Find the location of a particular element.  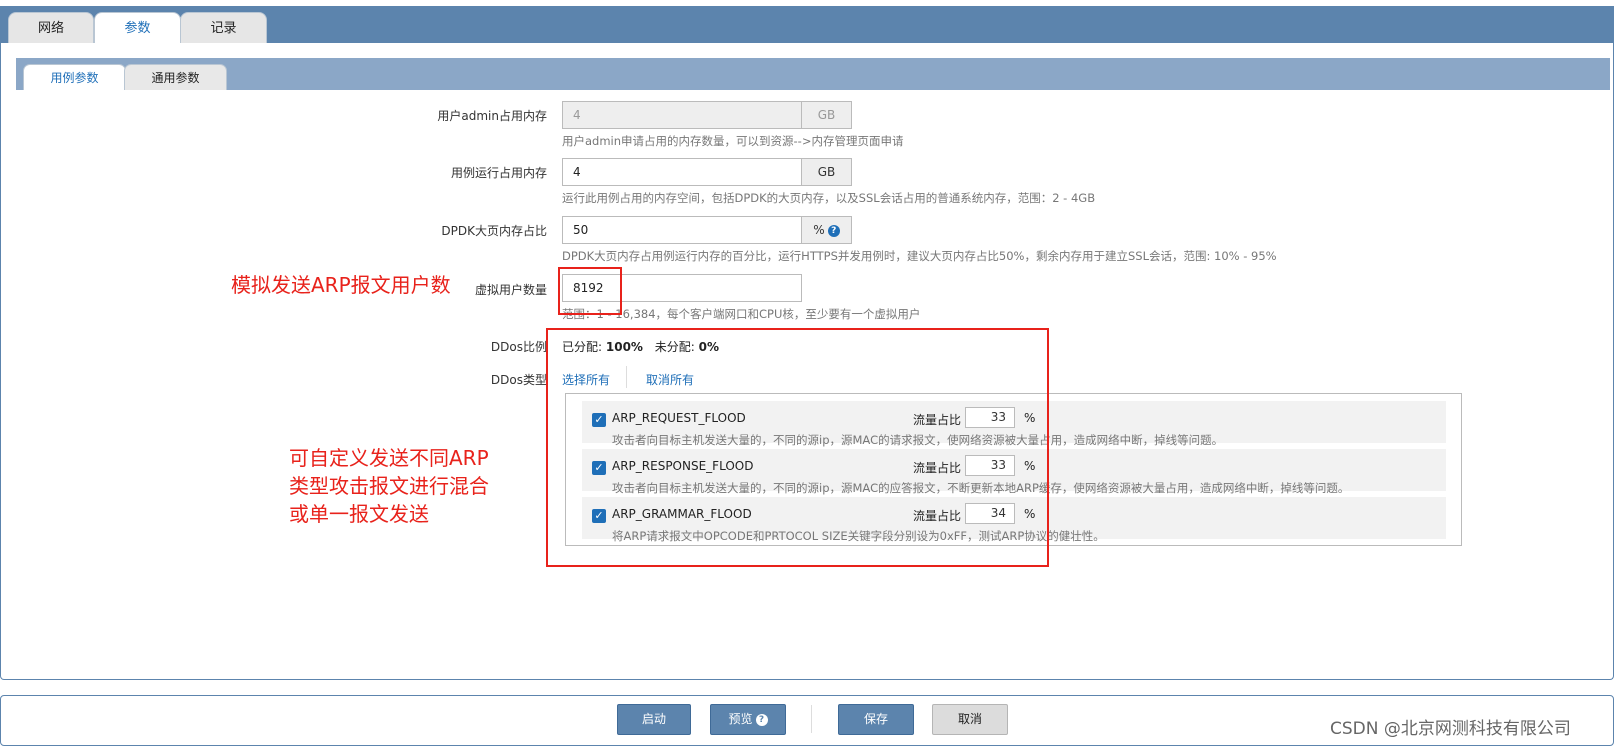

dpdk-ratio-unit-text: % is located at coordinates (819, 230).